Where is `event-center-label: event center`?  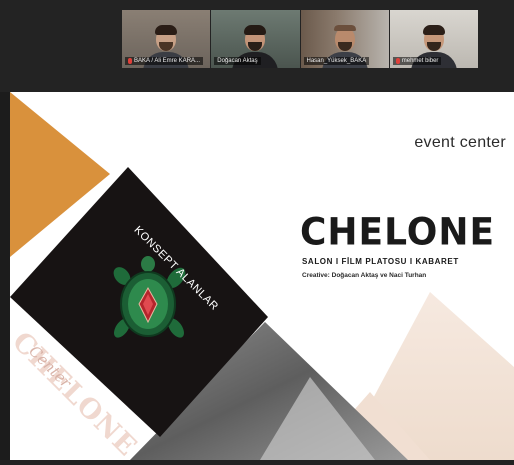
event-center-label: event center is located at coordinates (460, 142).